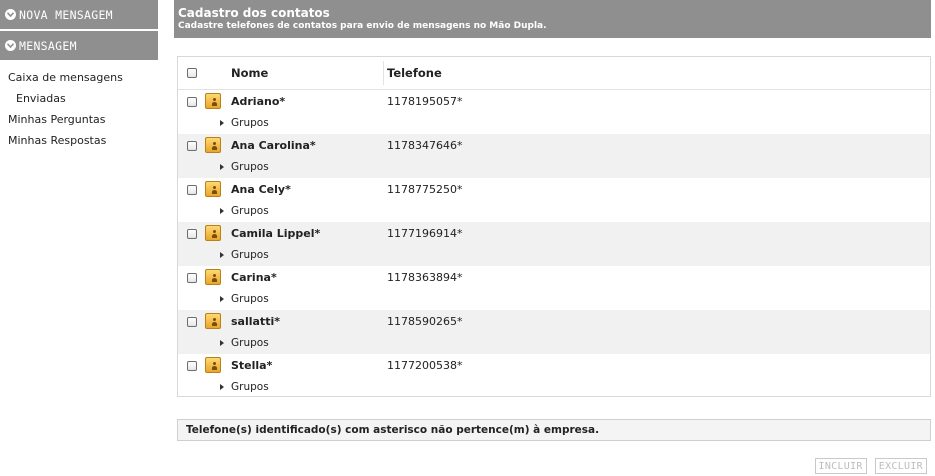  What do you see at coordinates (554, 376) in the screenshot?
I see `table-row: Stella* 1177200538* Grupos` at bounding box center [554, 376].